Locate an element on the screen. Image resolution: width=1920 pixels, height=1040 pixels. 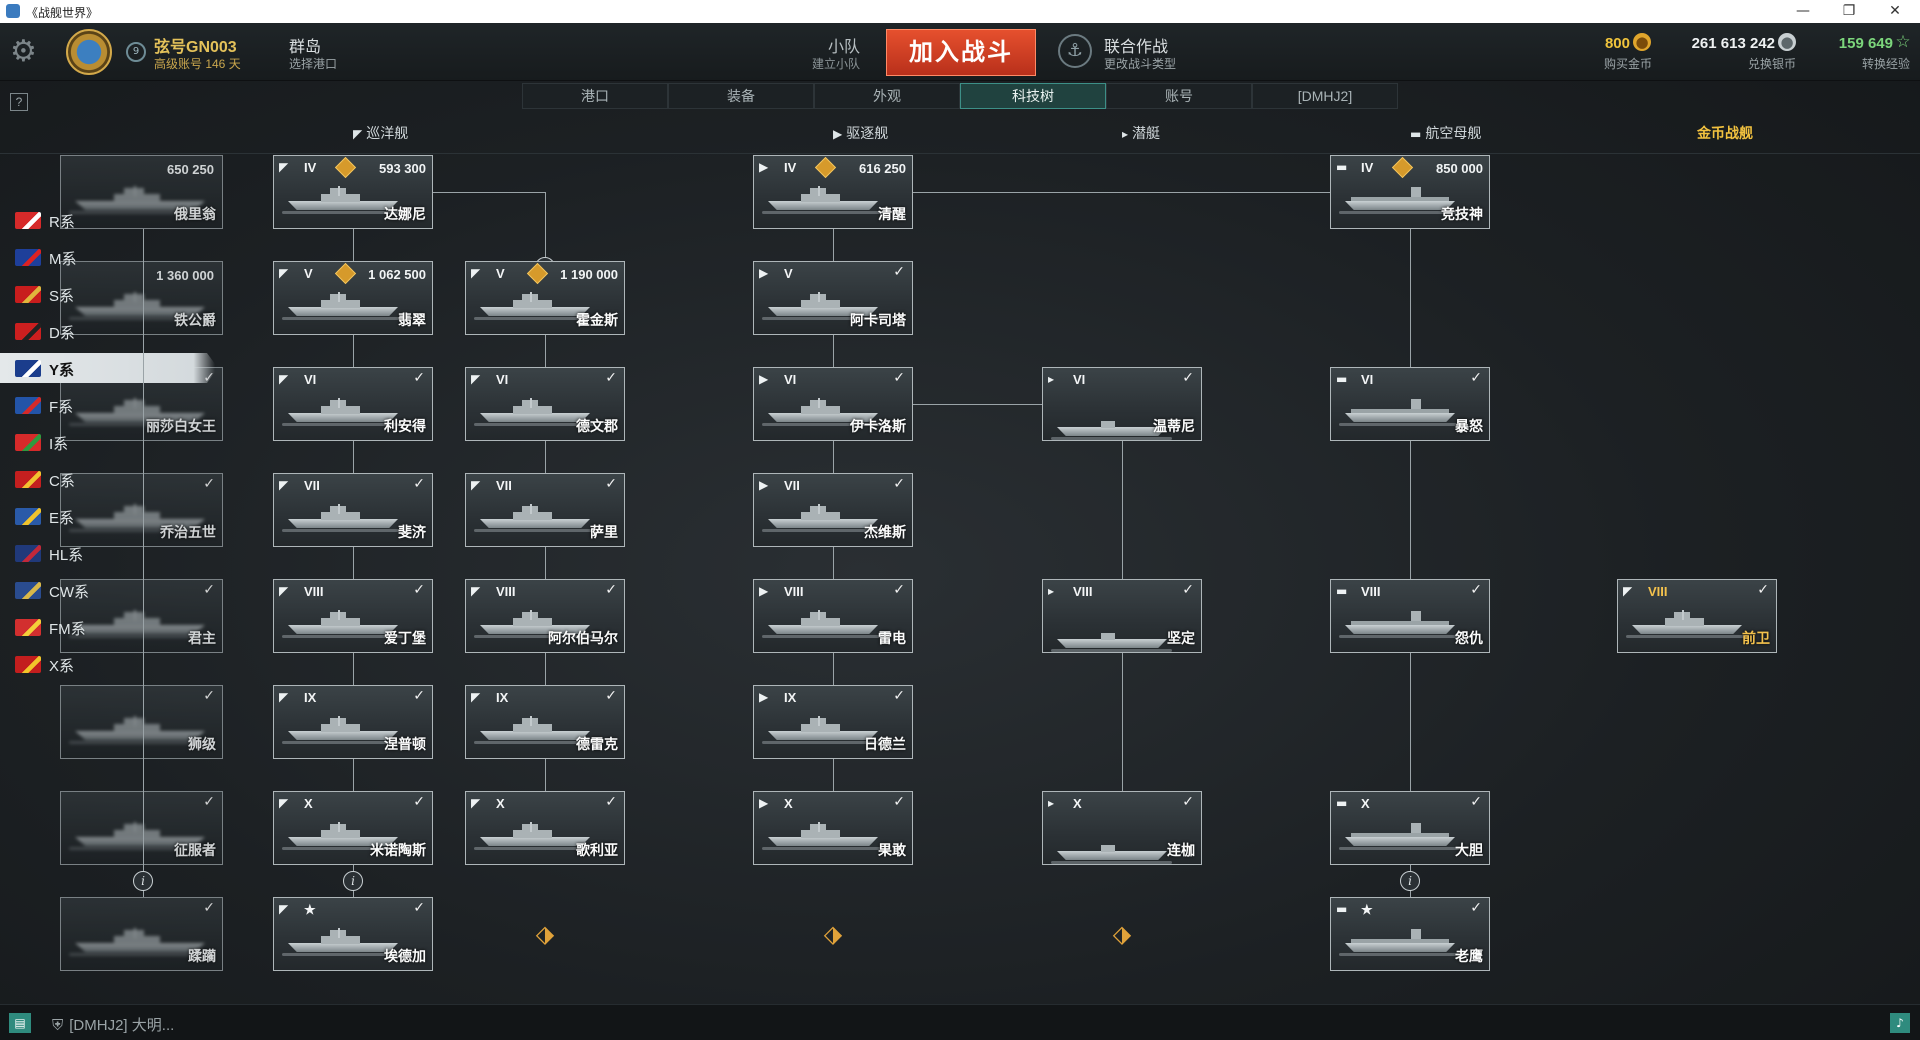
ship-card: ◤ ★ ✓ 埃德加 is located at coordinates (353, 934).